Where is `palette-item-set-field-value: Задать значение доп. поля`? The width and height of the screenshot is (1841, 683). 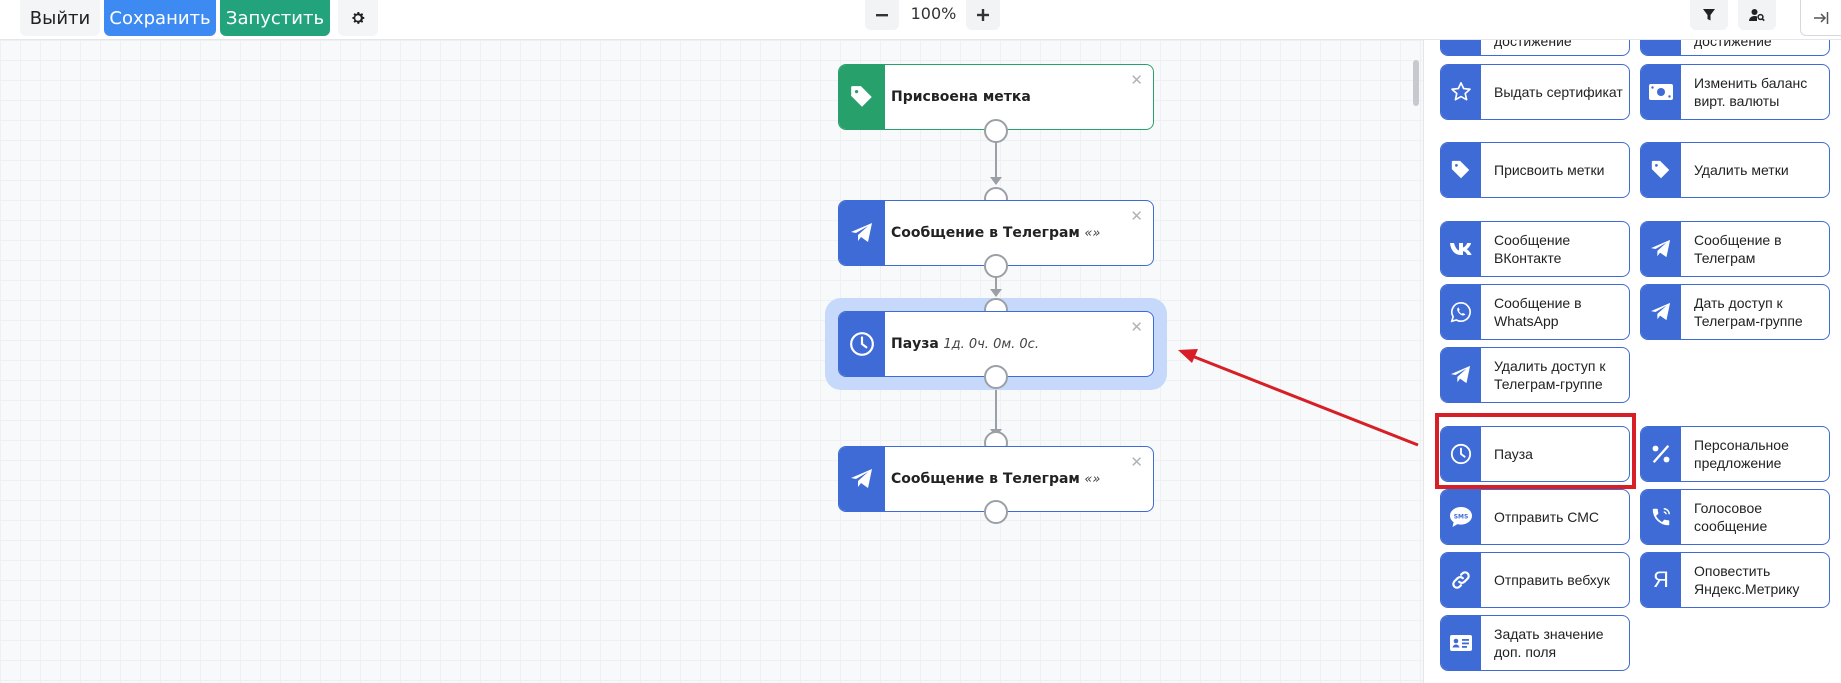 palette-item-set-field-value: Задать значение доп. поля is located at coordinates (1535, 643).